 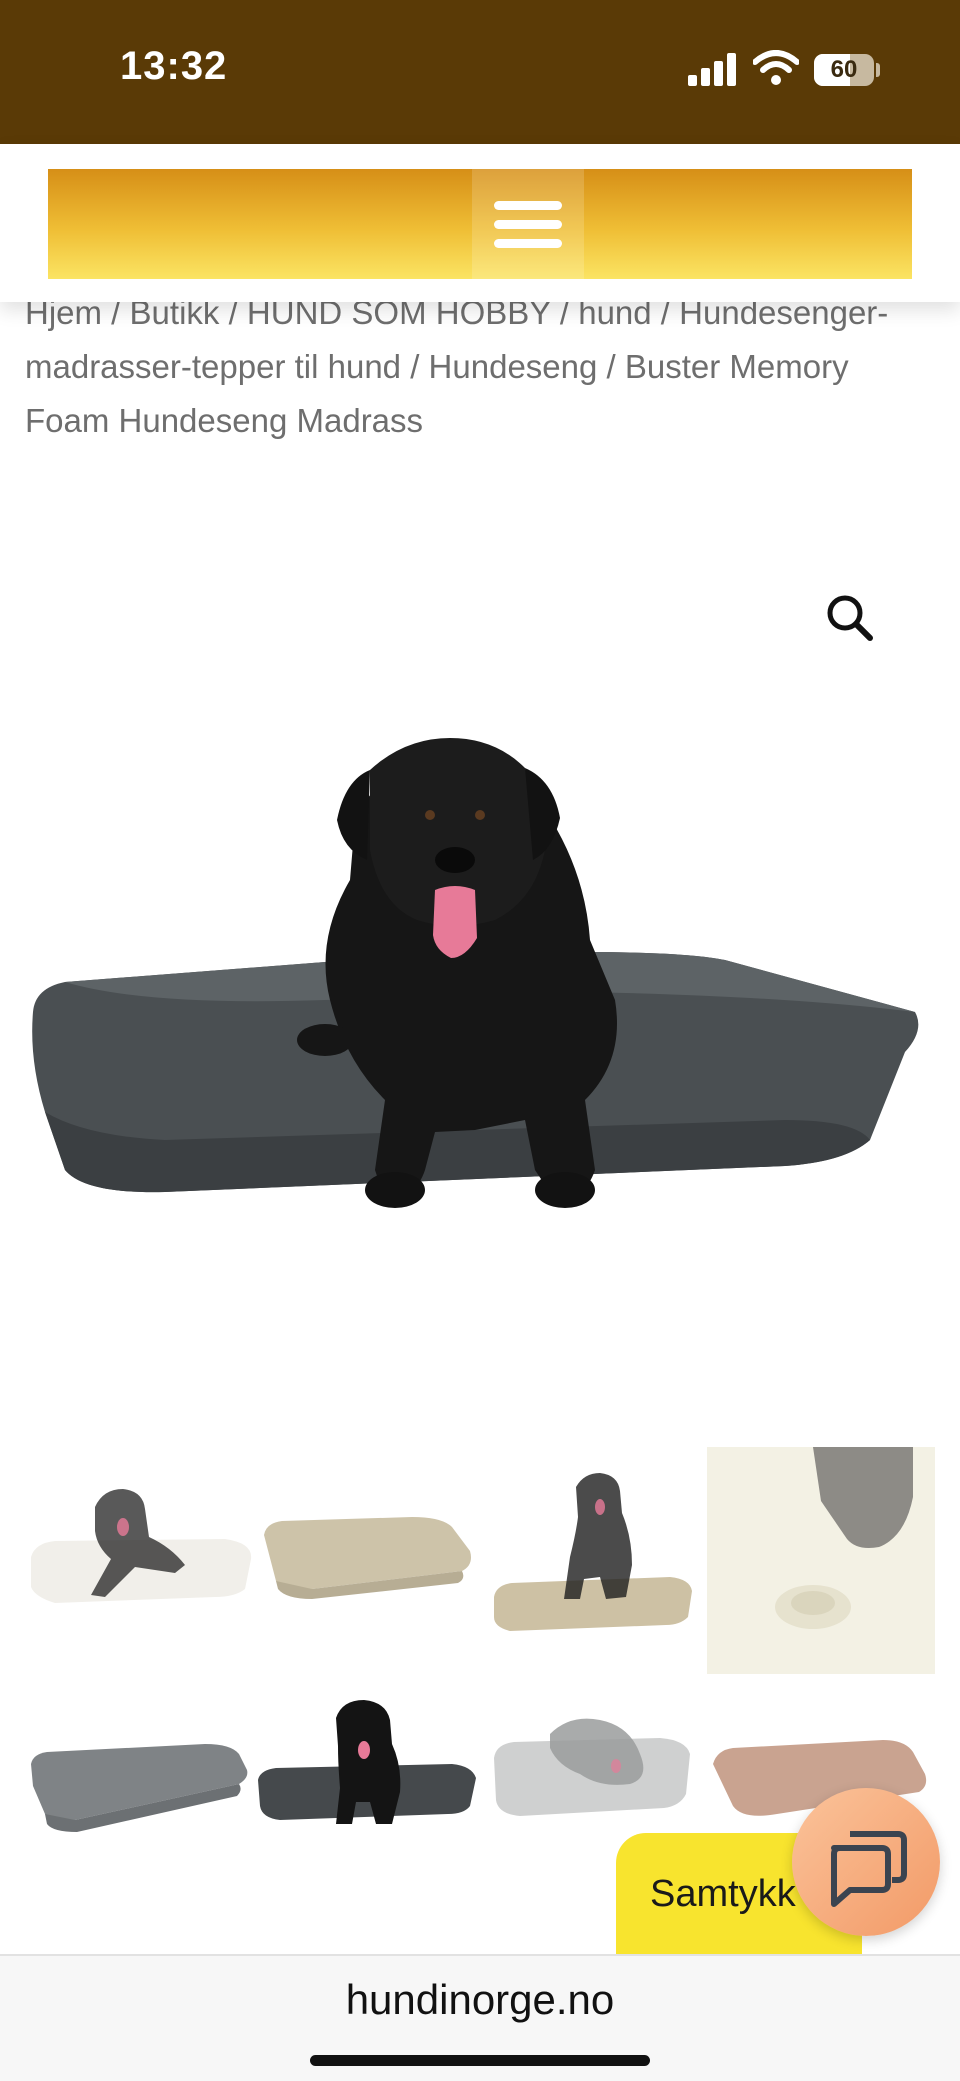 I want to click on battery-tip, so click(x=878, y=70).